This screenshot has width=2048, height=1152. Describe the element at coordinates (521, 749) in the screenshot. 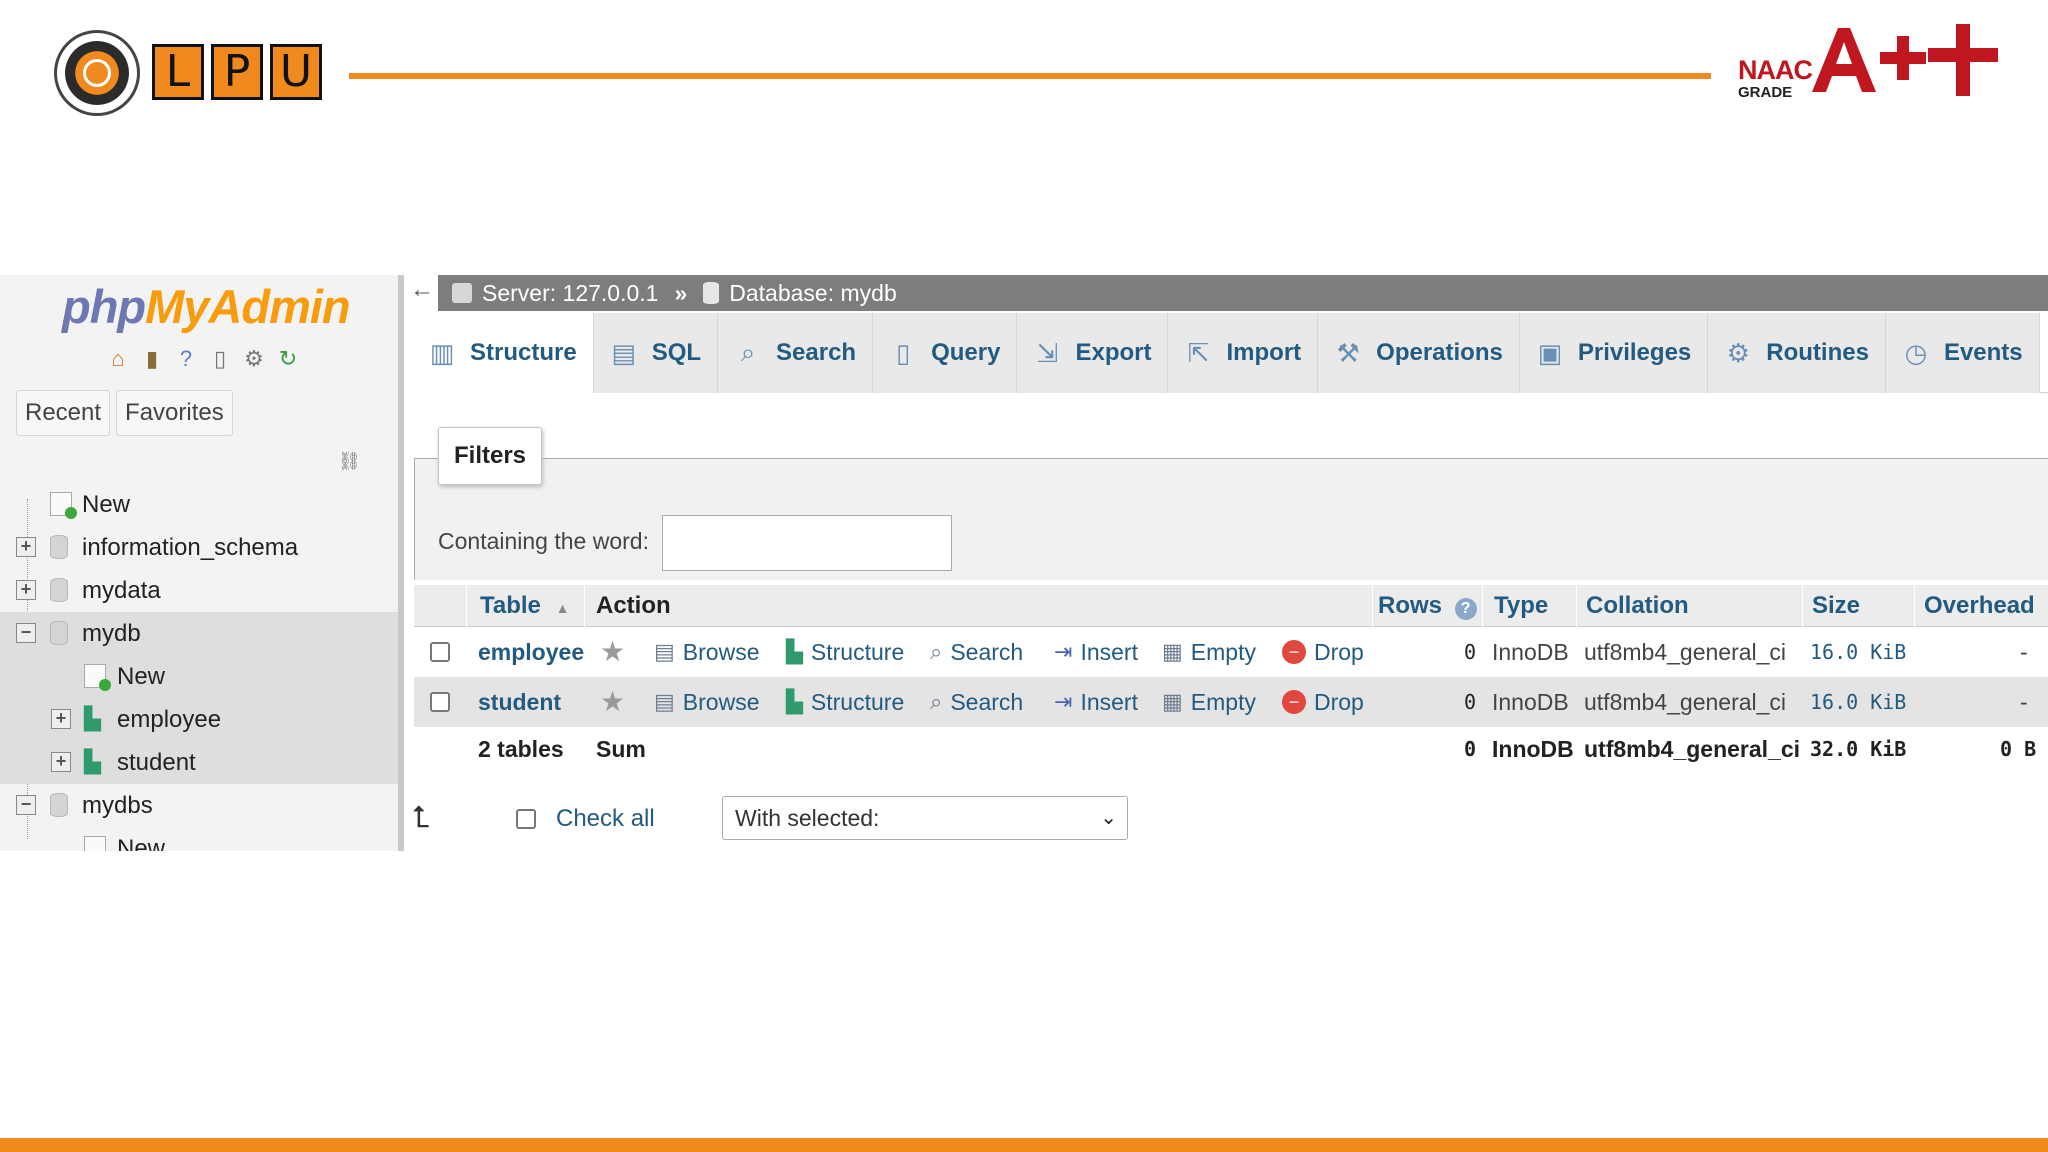

I see `summary-table-count: 2 tables` at that location.